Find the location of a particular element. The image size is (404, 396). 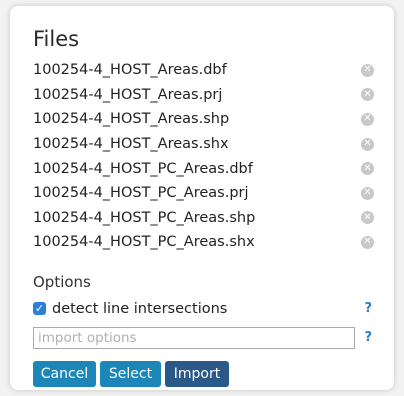

file-name: 100254-4_HOST_Areas.shp is located at coordinates (131, 119).